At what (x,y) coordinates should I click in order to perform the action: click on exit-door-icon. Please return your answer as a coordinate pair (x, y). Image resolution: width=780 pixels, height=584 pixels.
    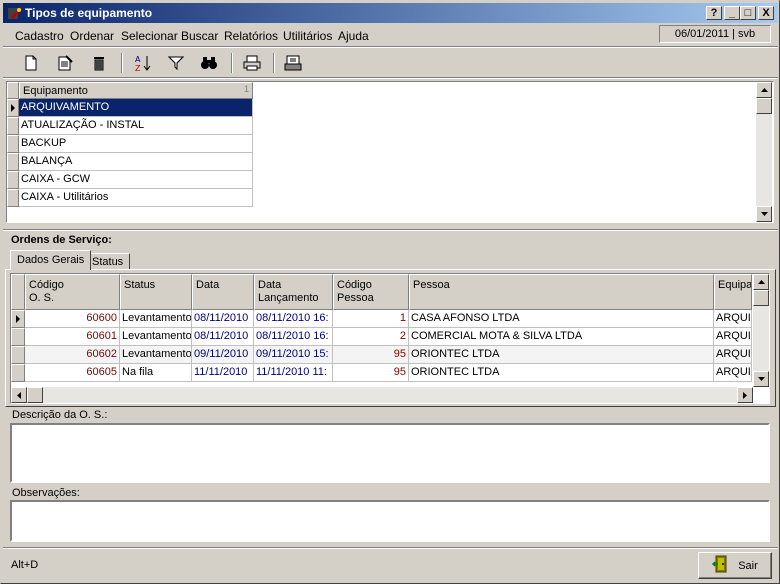
    Looking at the image, I should click on (721, 565).